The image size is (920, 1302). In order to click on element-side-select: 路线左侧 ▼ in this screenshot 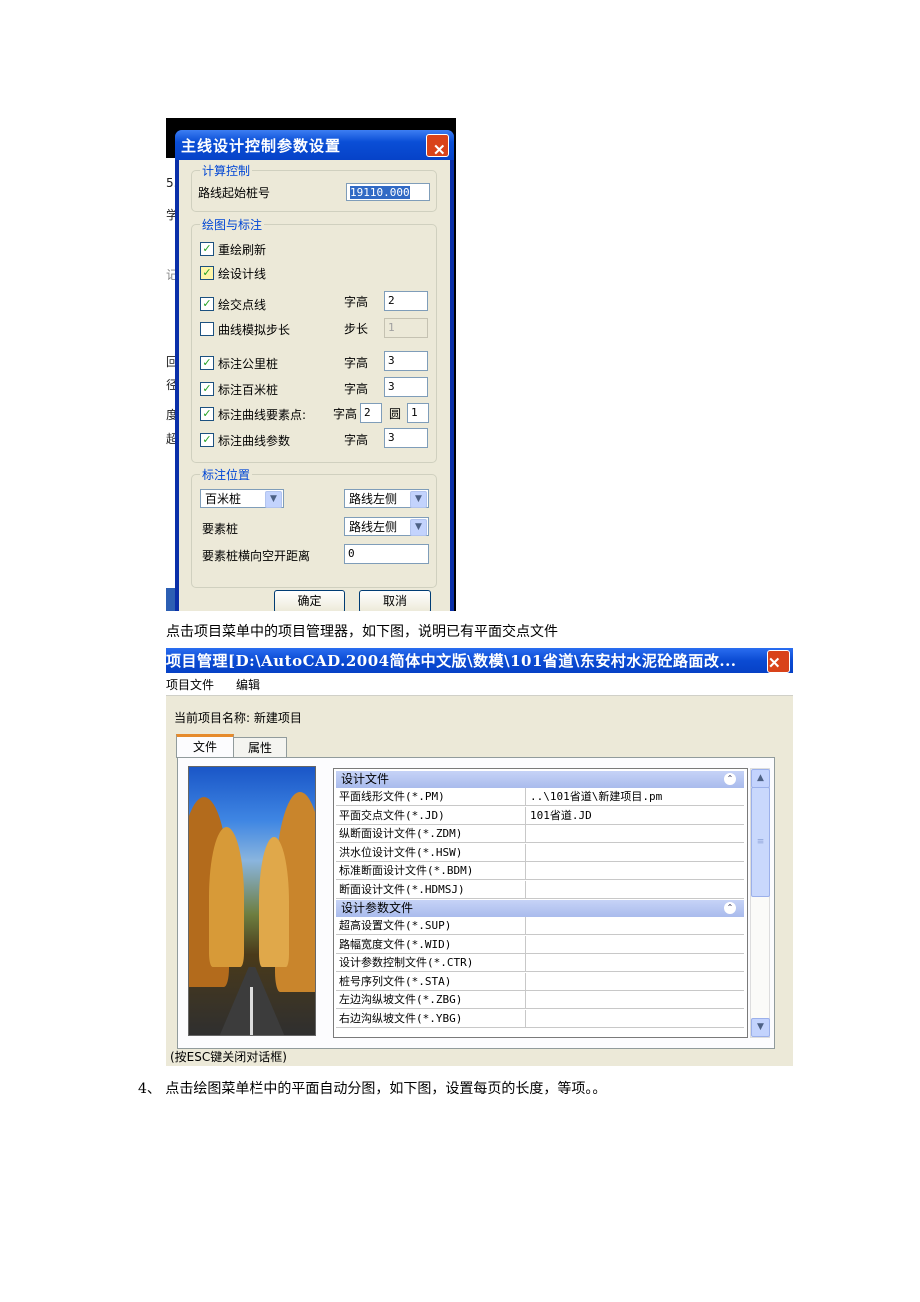, I will do `click(386, 526)`.